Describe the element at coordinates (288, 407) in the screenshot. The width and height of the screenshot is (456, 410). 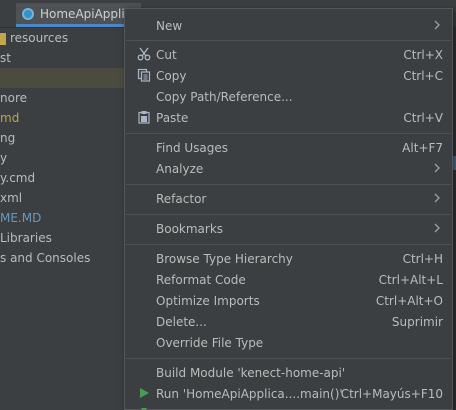
I see `menu-item-debug-partial` at that location.